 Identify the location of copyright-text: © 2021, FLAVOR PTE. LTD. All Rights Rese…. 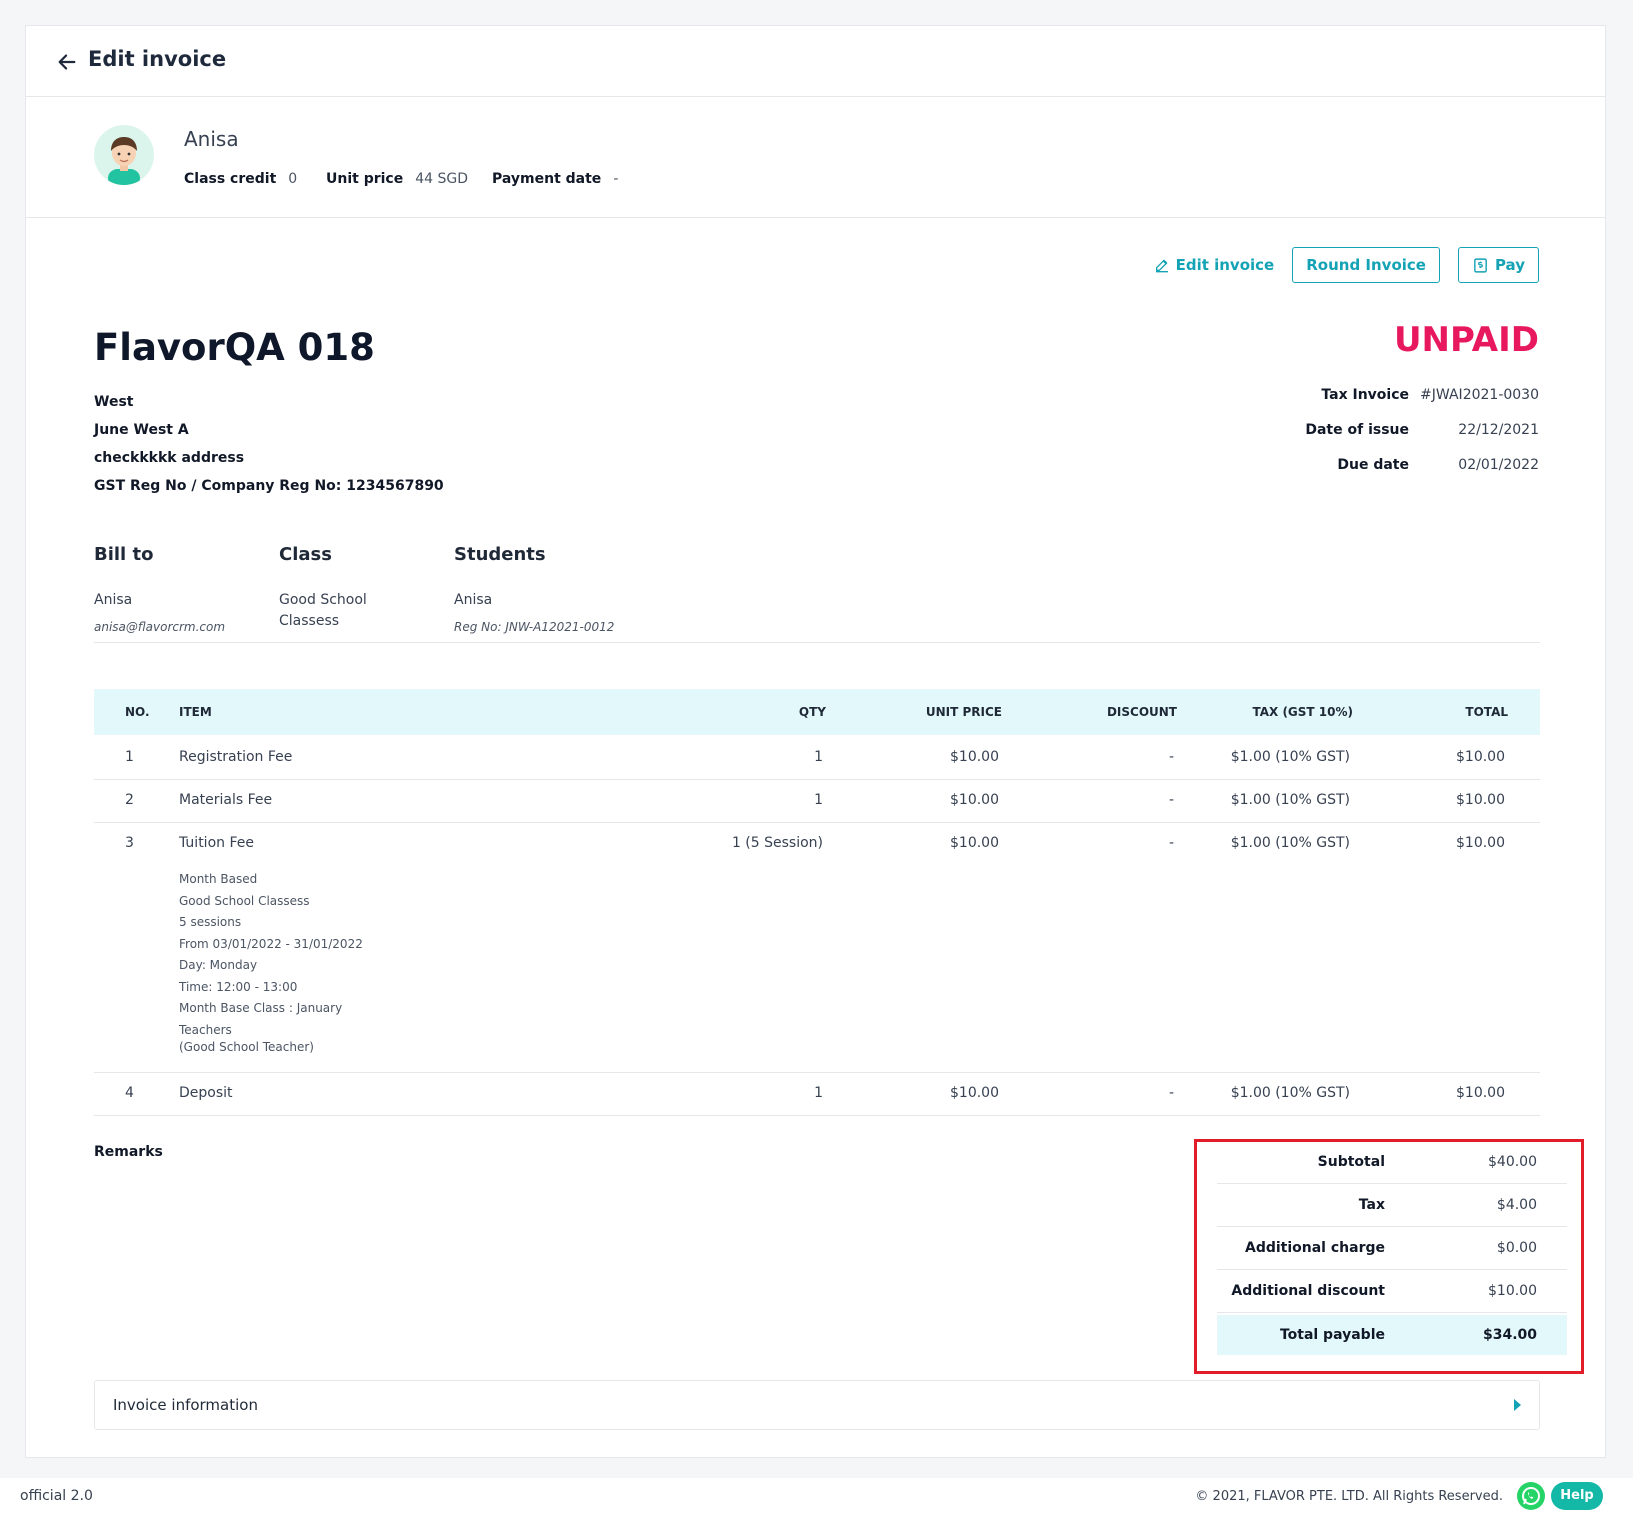
(1349, 1496).